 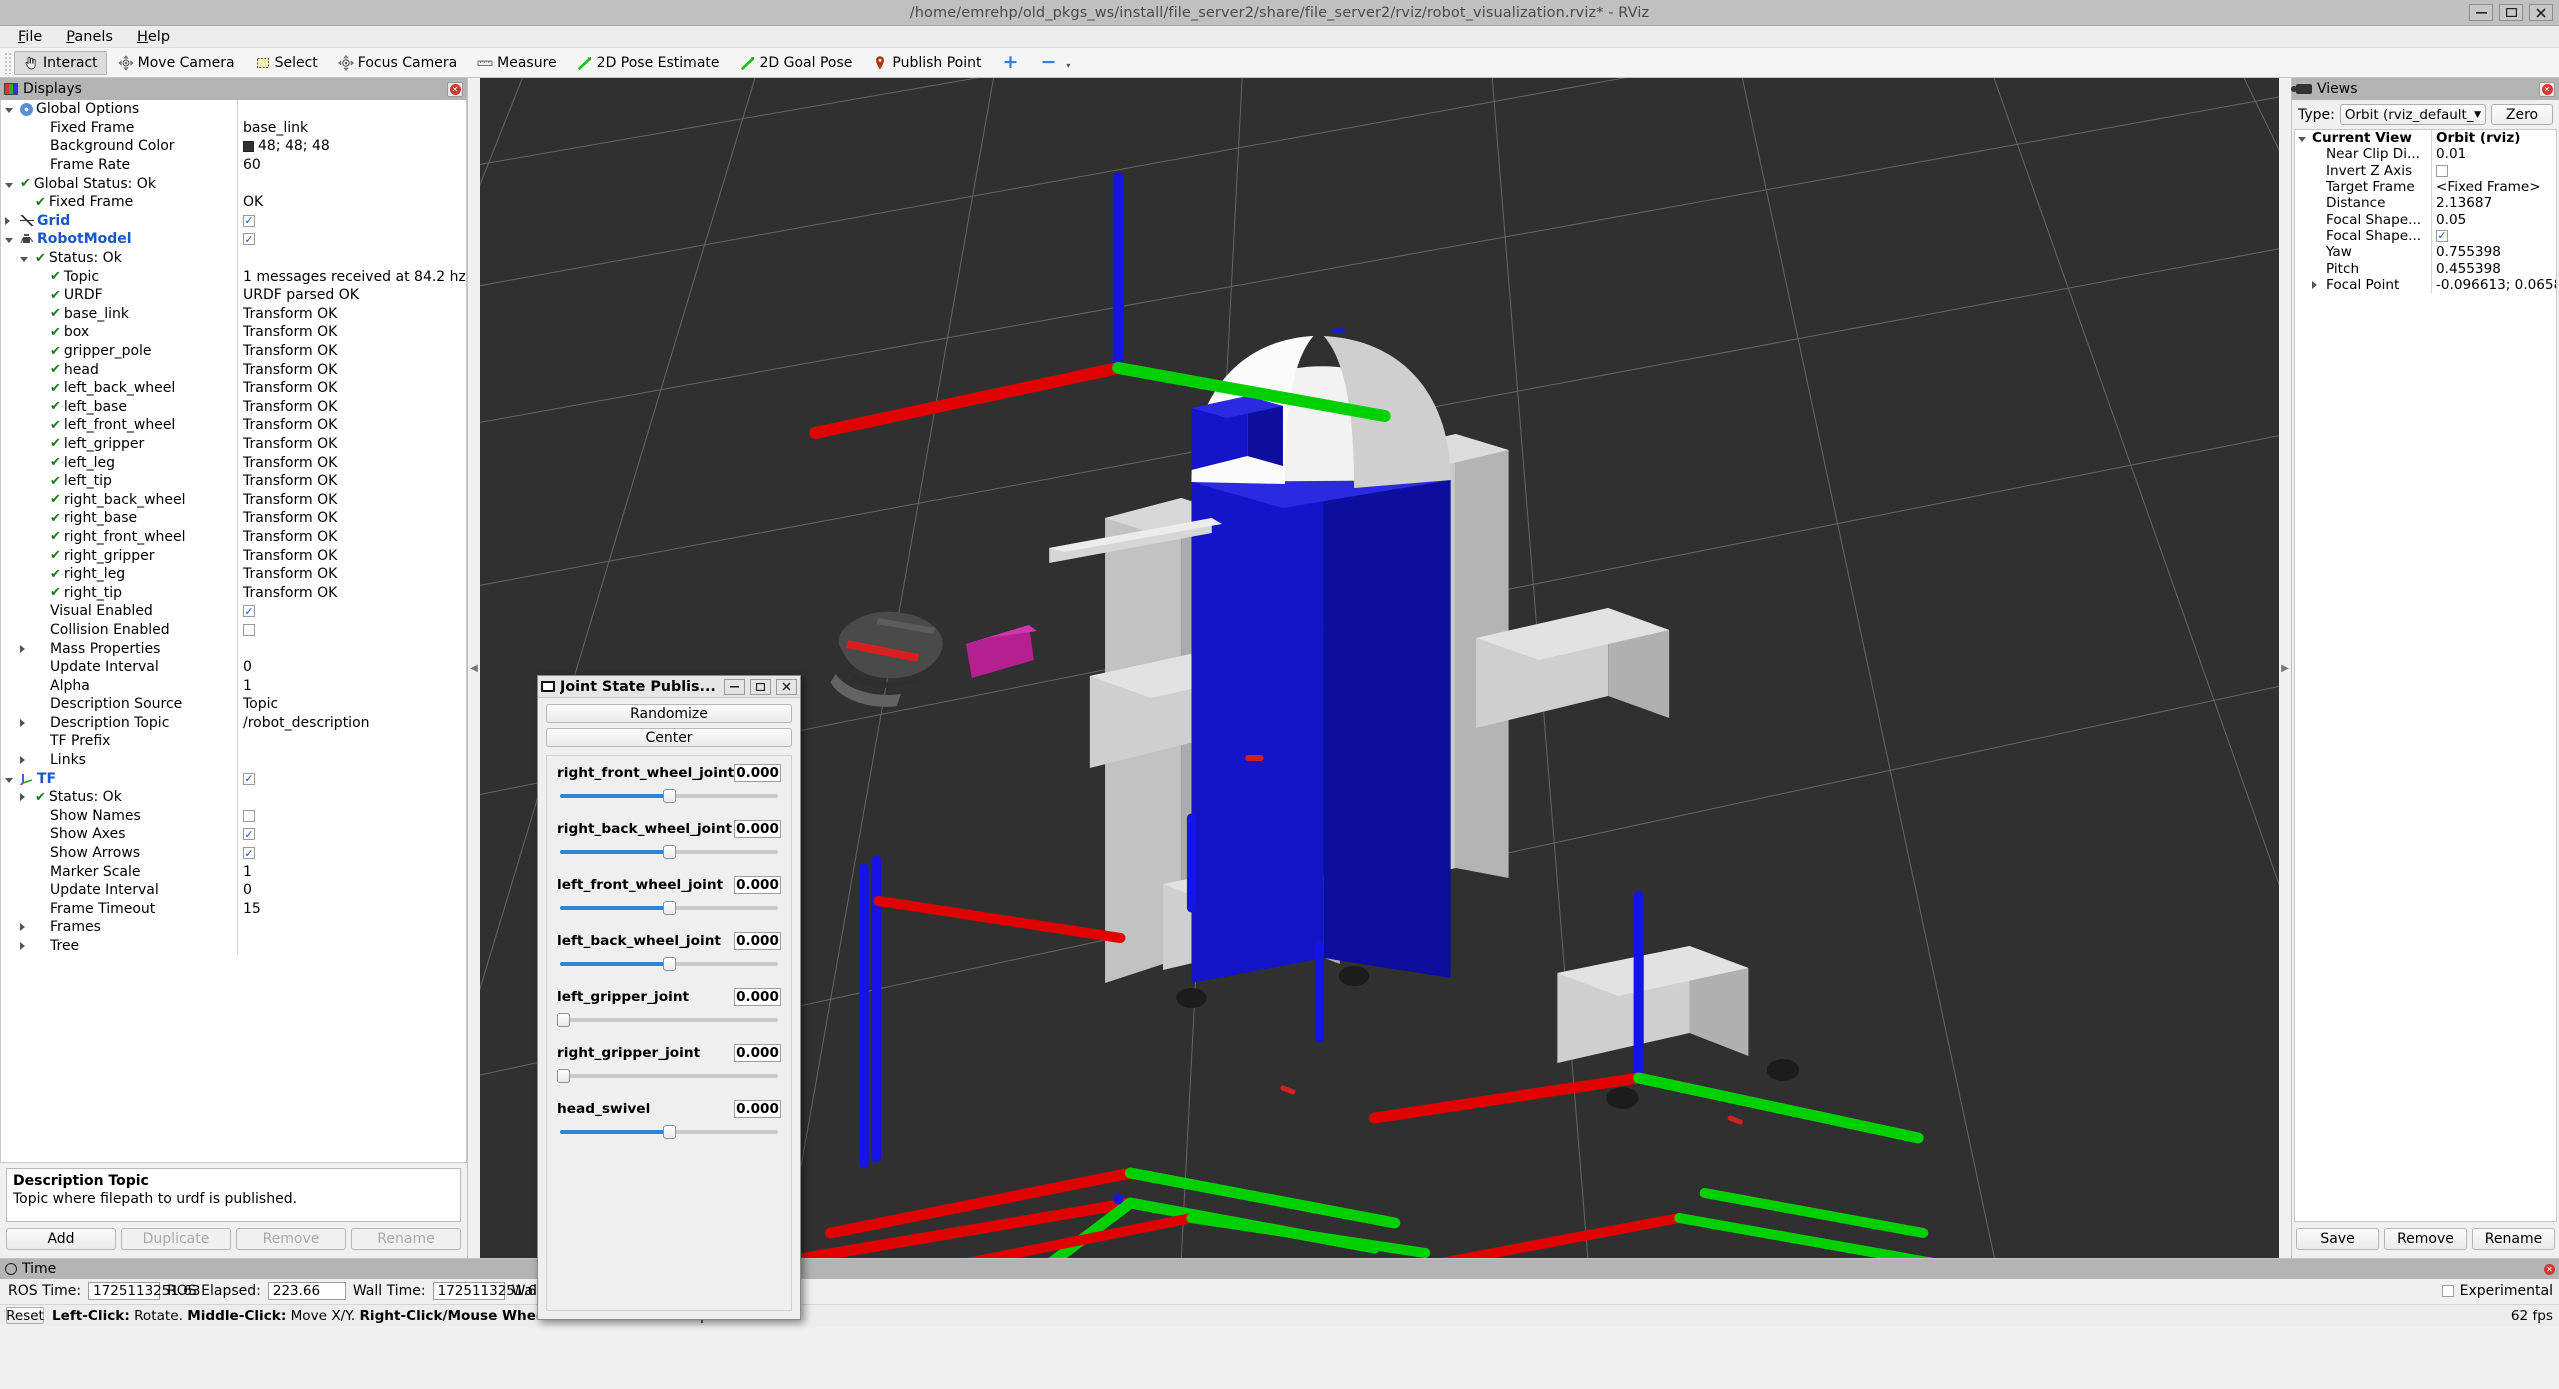 What do you see at coordinates (233, 314) in the screenshot?
I see `displays-tree-row: ✔ base_link Transform OK` at bounding box center [233, 314].